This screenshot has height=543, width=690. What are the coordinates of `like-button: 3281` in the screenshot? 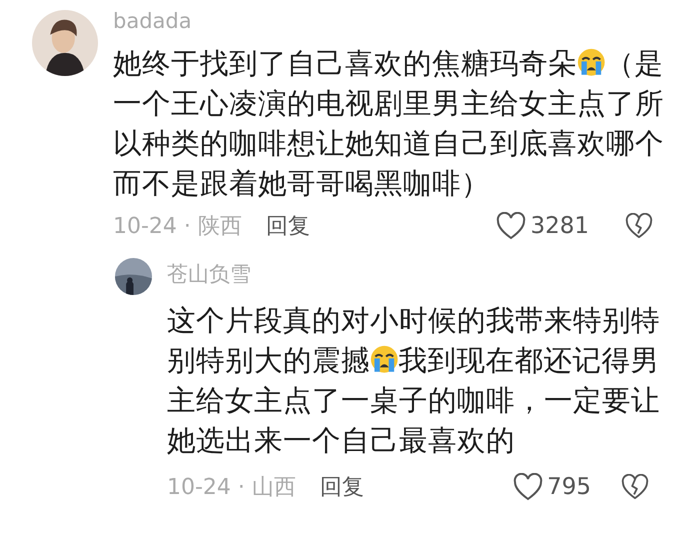 It's located at (542, 226).